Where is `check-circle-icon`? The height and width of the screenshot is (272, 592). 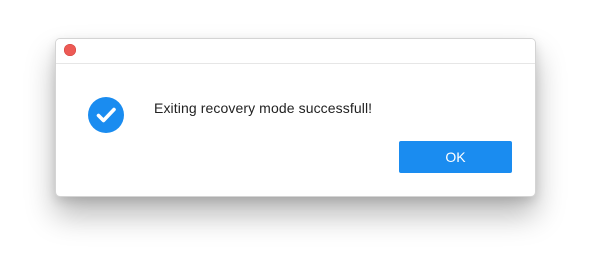 check-circle-icon is located at coordinates (106, 115).